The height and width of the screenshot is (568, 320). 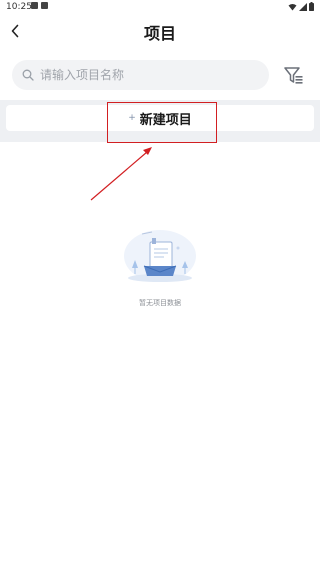 I want to click on filter-icon, so click(x=293, y=75).